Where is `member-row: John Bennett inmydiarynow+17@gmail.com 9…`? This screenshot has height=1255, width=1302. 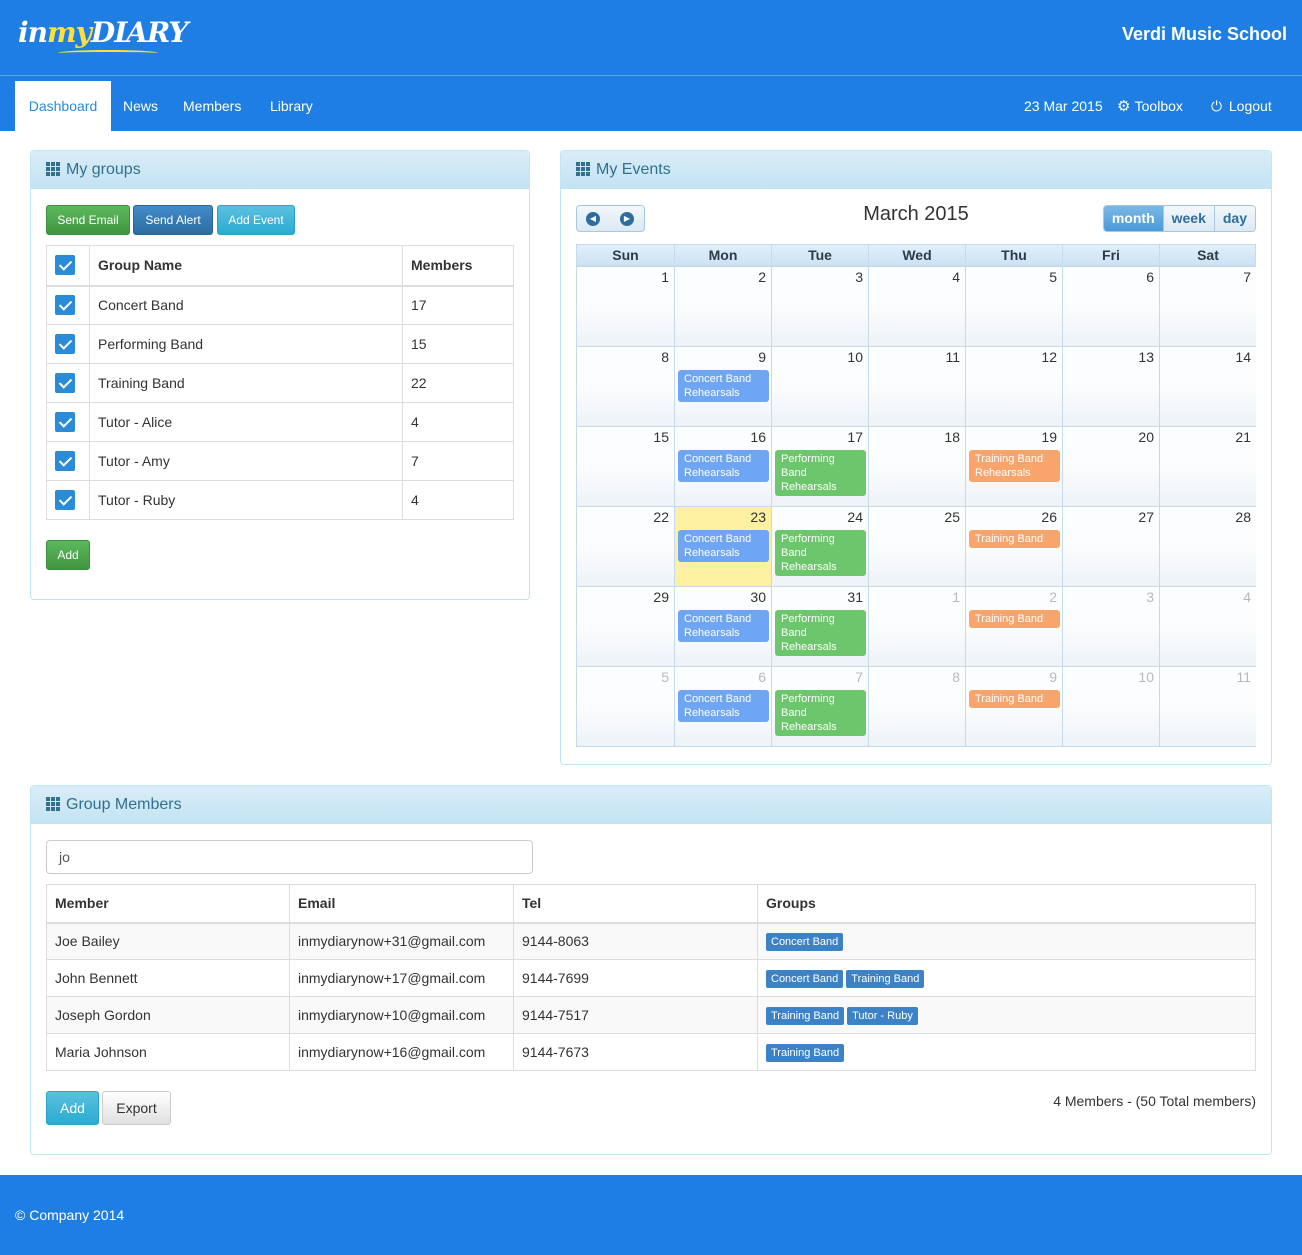 member-row: John Bennett inmydiarynow+17@gmail.com 9… is located at coordinates (651, 978).